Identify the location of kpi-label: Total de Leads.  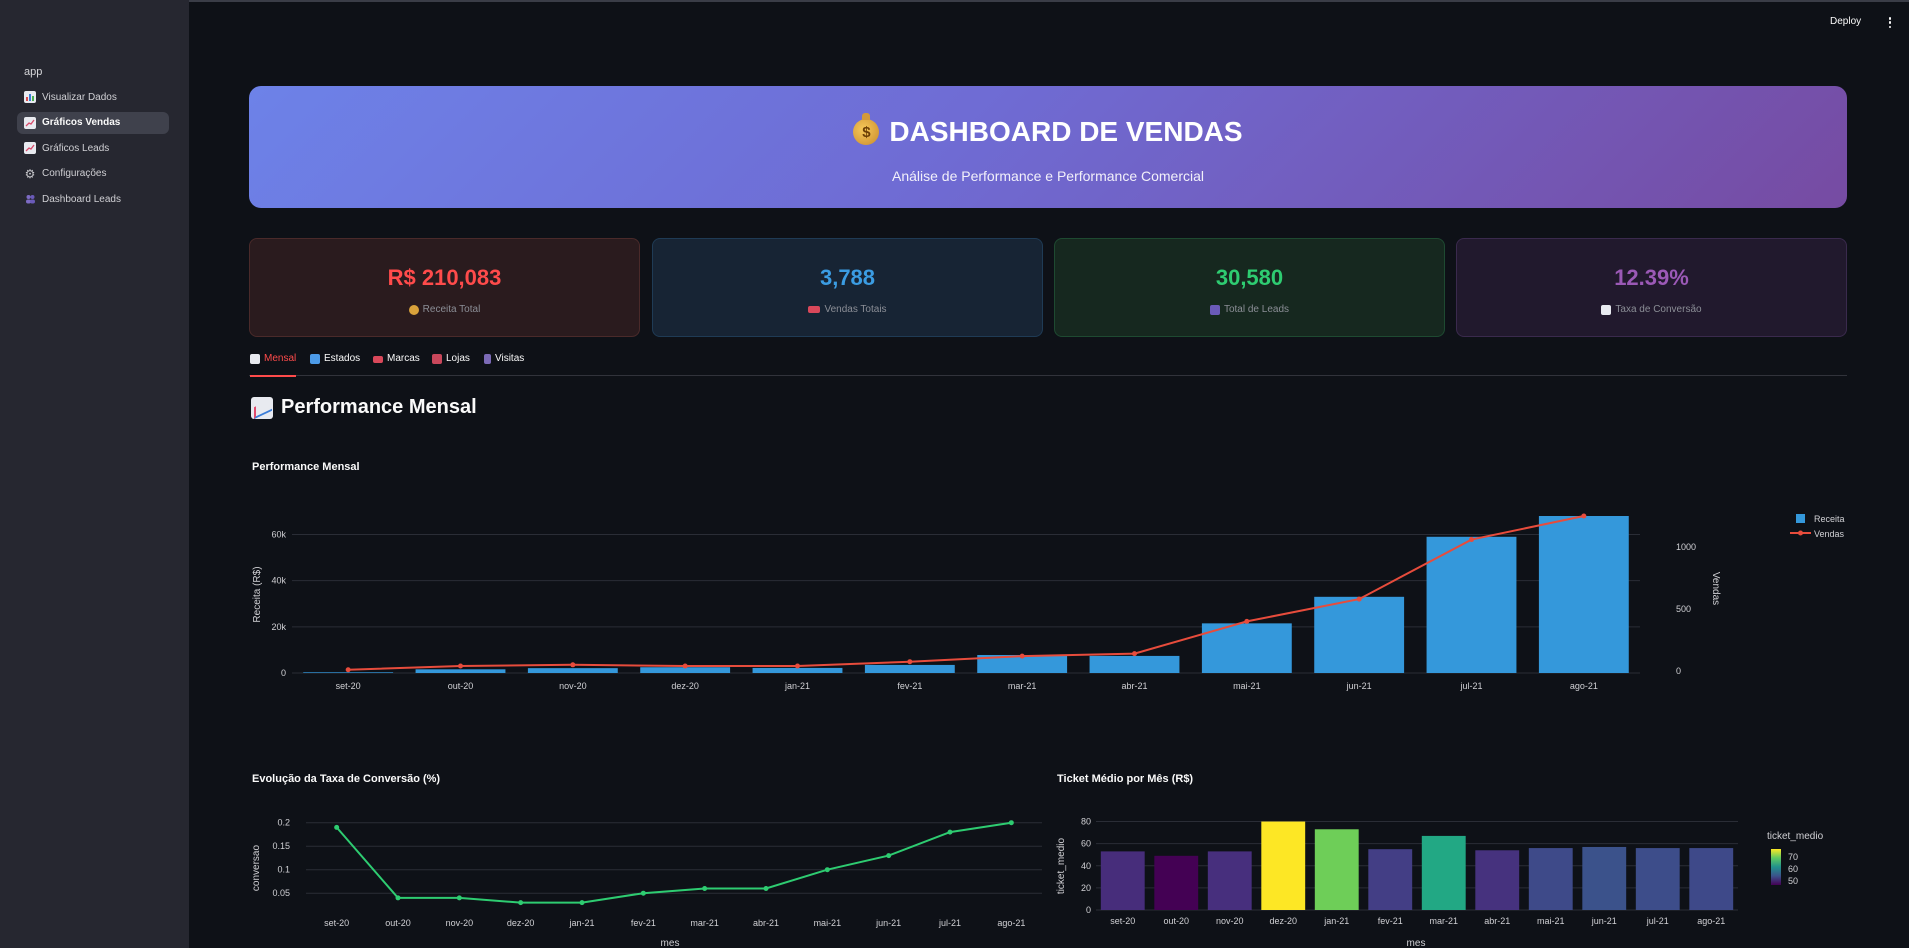
(1249, 309).